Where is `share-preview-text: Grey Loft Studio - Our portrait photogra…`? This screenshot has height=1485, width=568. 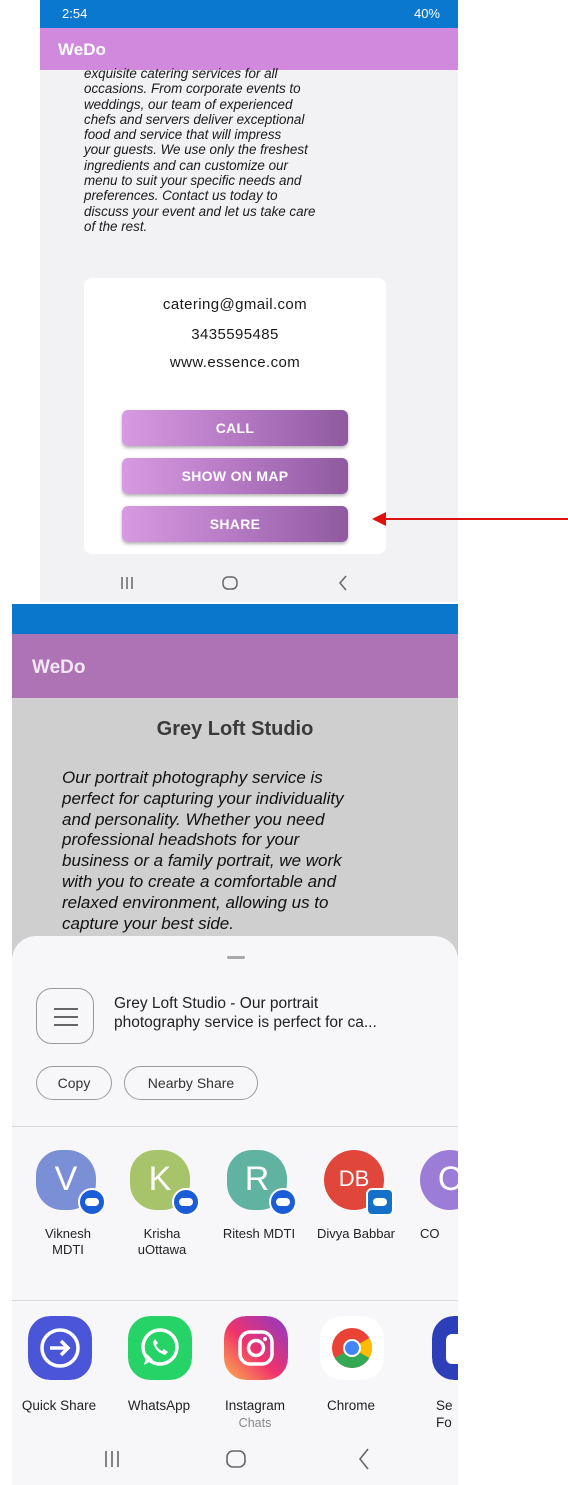 share-preview-text: Grey Loft Studio - Our portrait photogra… is located at coordinates (279, 1013).